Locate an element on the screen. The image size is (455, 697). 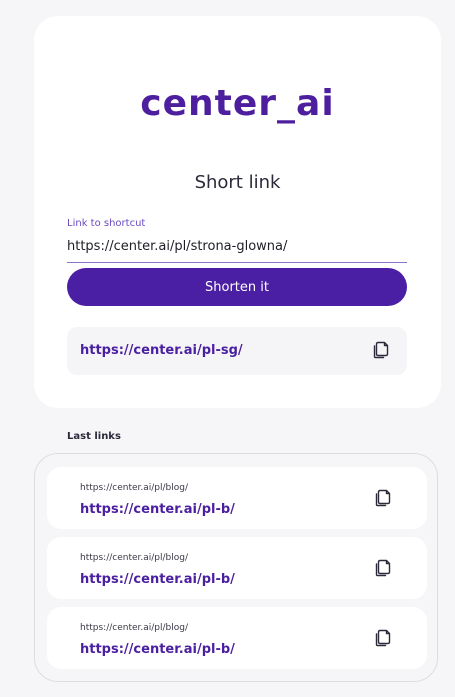
center-ai-logo: center_ai is located at coordinates (237, 104).